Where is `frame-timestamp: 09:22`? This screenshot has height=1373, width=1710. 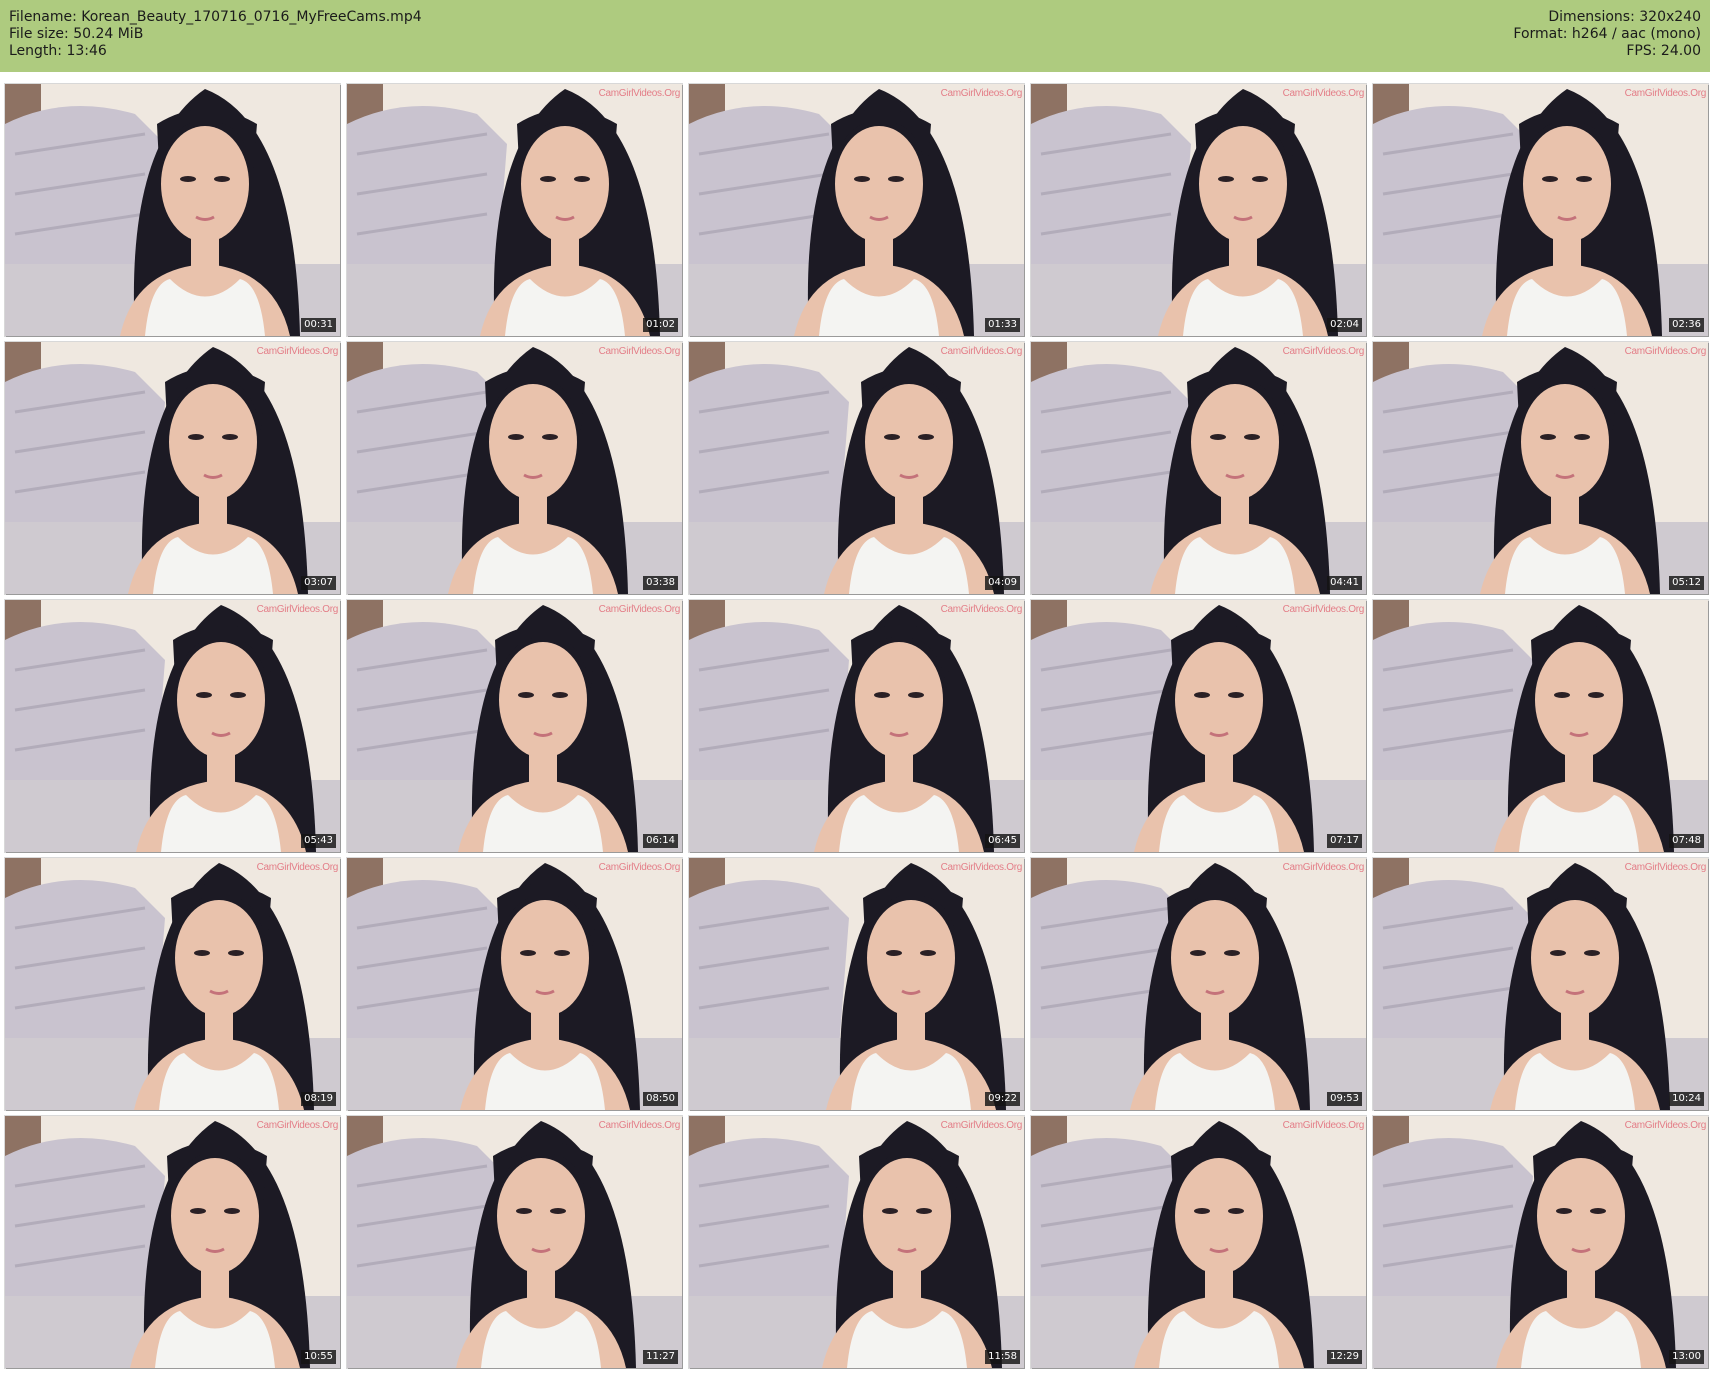 frame-timestamp: 09:22 is located at coordinates (1002, 1099).